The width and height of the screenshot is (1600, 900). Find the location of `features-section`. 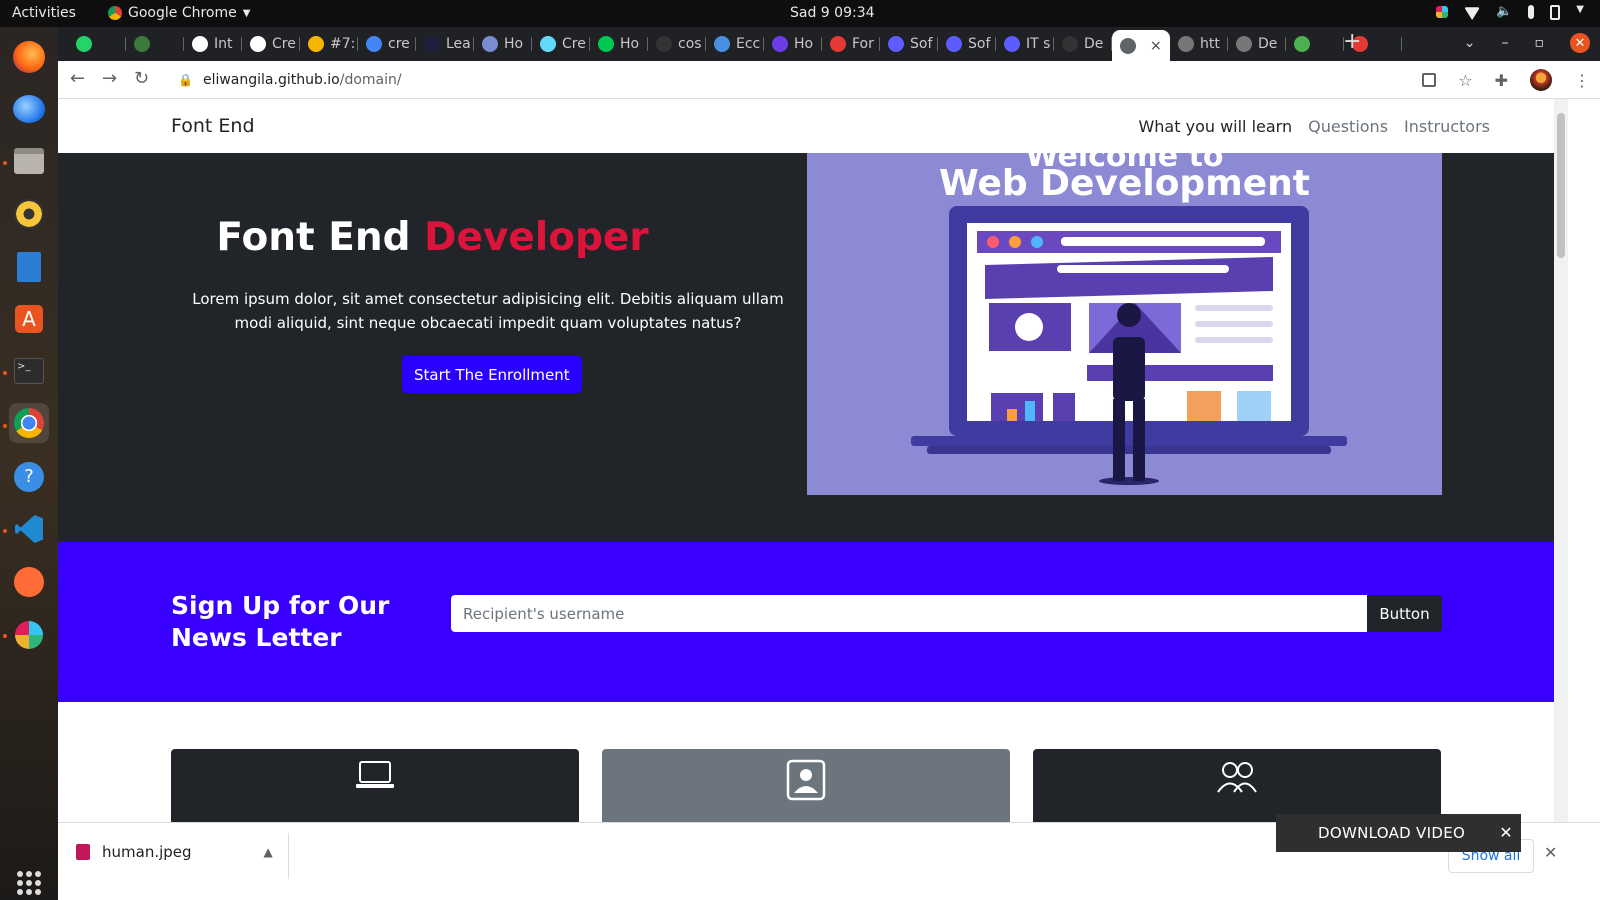

features-section is located at coordinates (806, 762).